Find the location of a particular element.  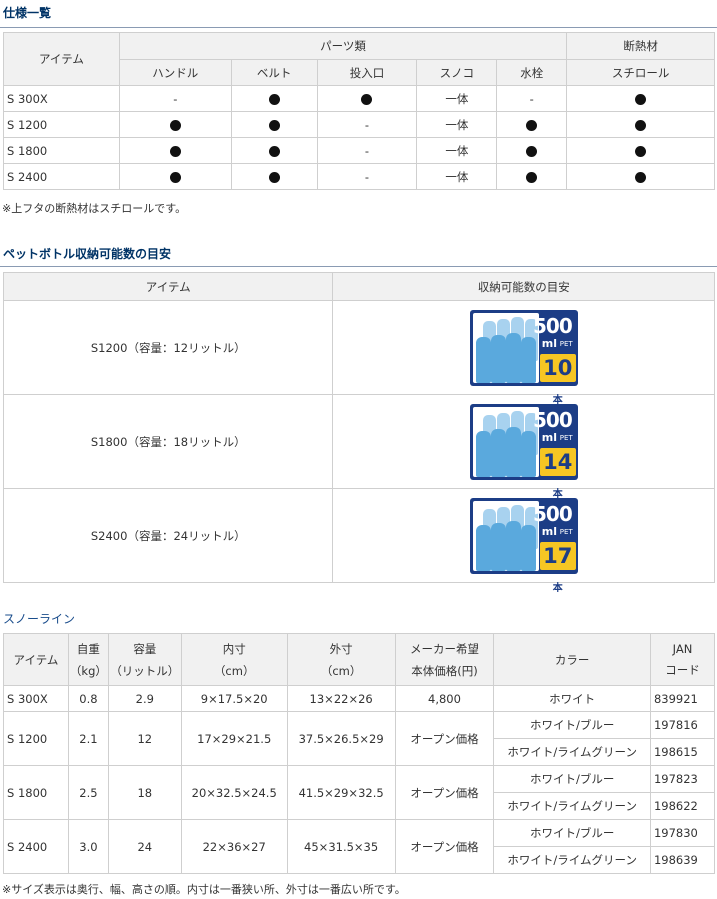

bottle-header-item: アイテム is located at coordinates (168, 286).